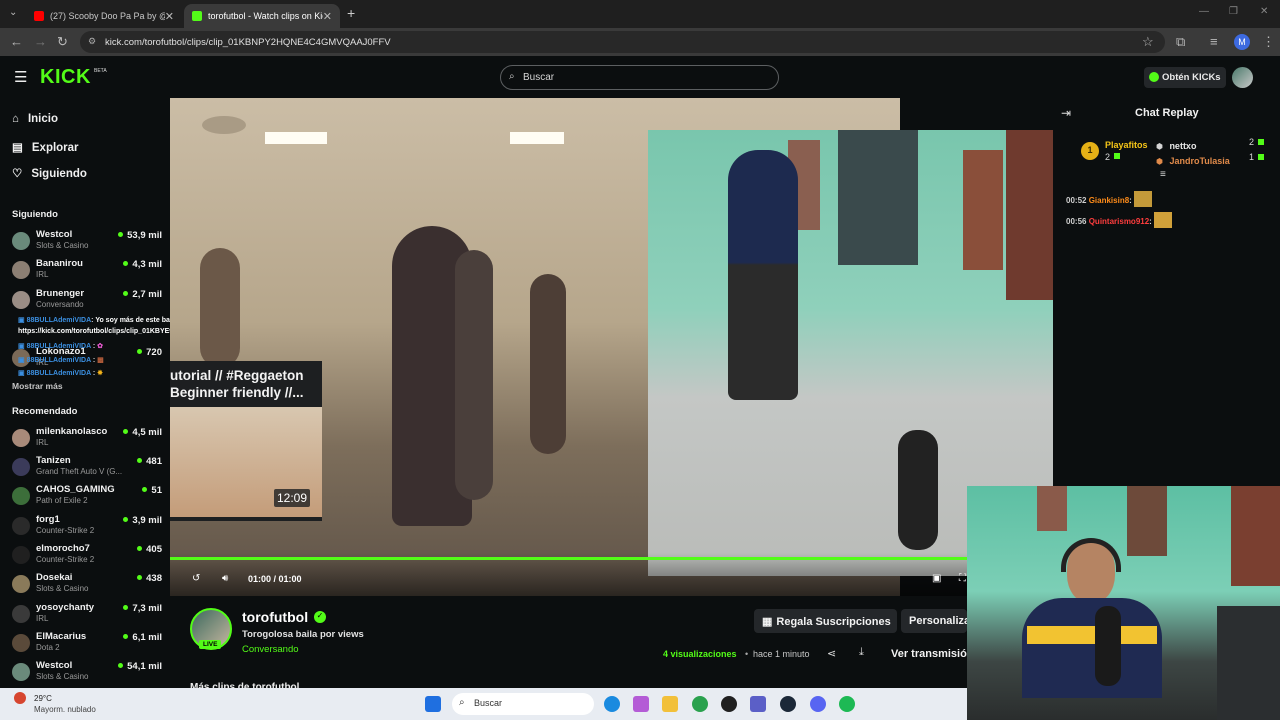 This screenshot has height=720, width=1280. Describe the element at coordinates (729, 704) in the screenshot. I see `app-icon` at that location.